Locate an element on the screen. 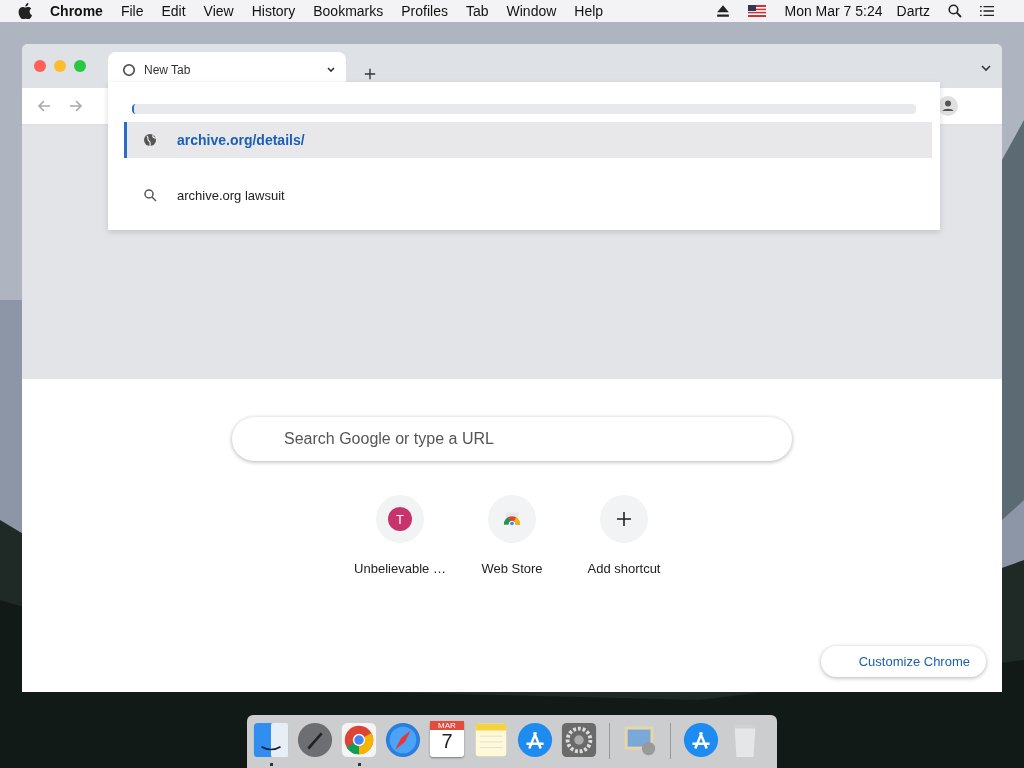 The image size is (1024, 768). chrome-app-icon is located at coordinates (359, 740).